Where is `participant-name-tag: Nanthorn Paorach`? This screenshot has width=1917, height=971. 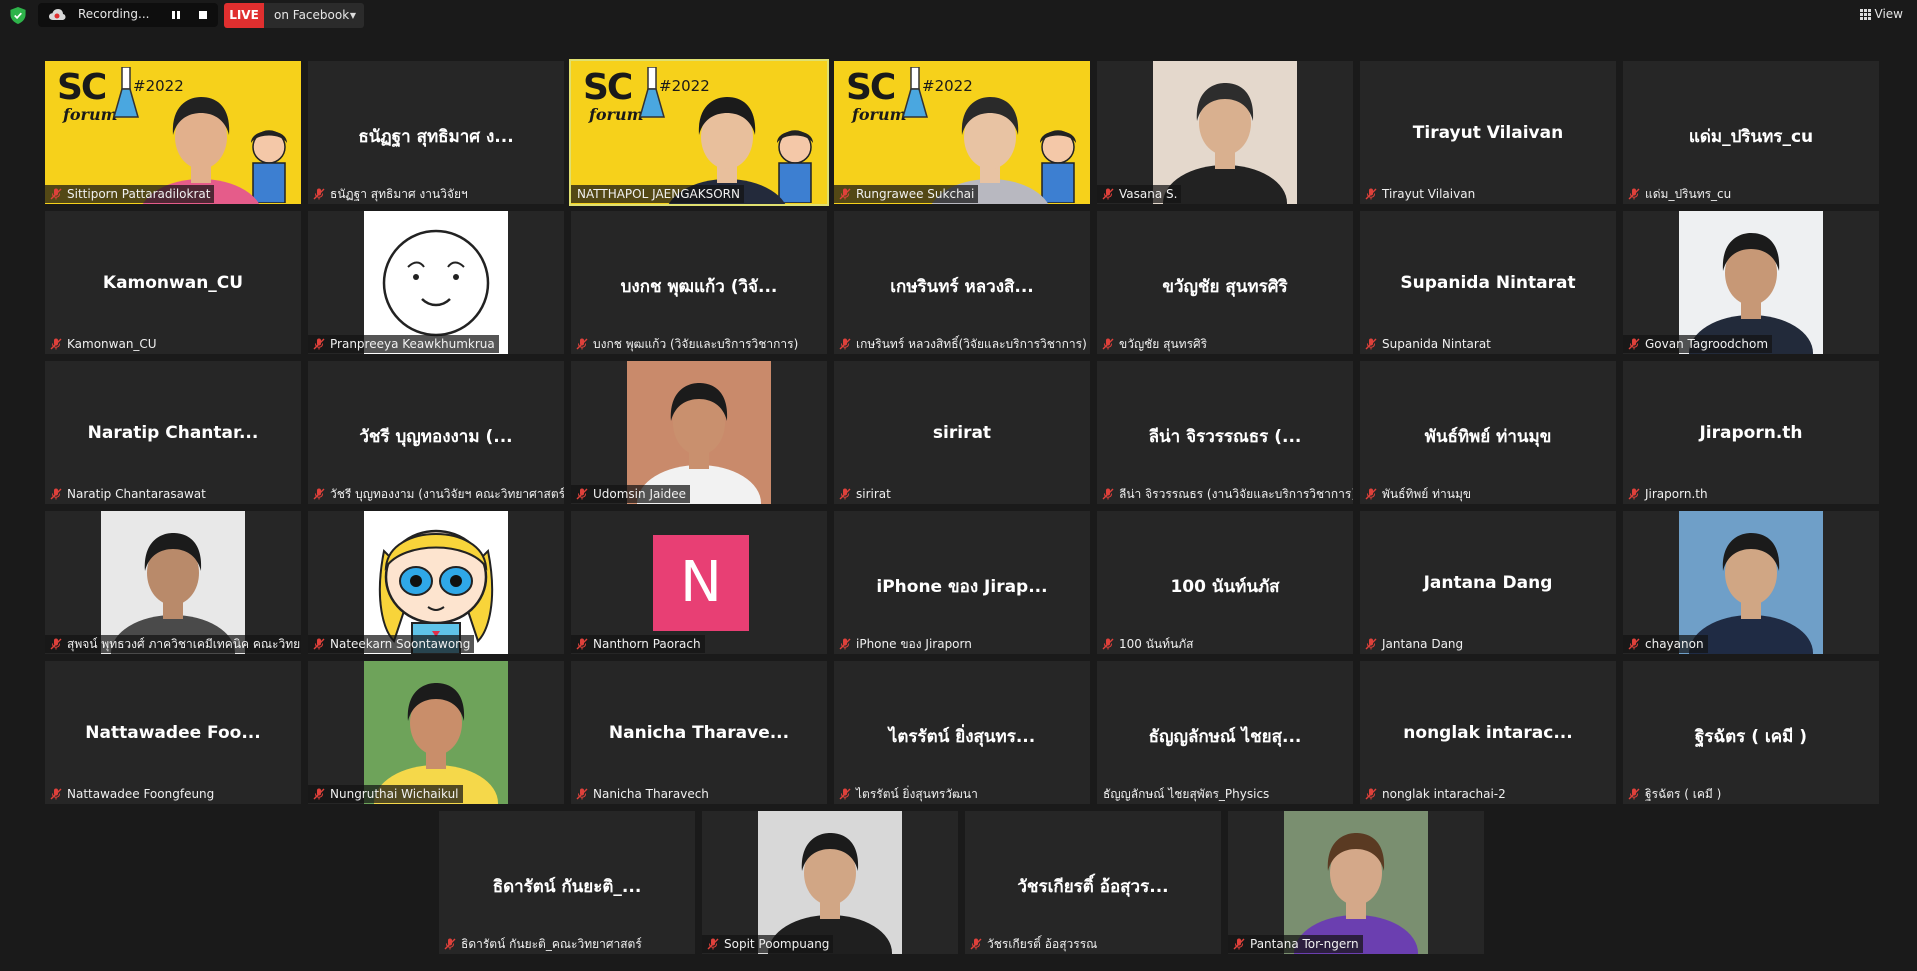
participant-name-tag: Nanthorn Paorach is located at coordinates (638, 644).